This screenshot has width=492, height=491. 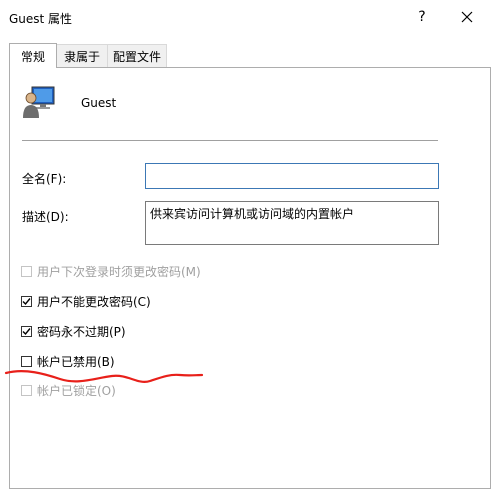 What do you see at coordinates (252, 214) in the screenshot?
I see `description-value: 供来宾访问计算机或访问域的内置帐户` at bounding box center [252, 214].